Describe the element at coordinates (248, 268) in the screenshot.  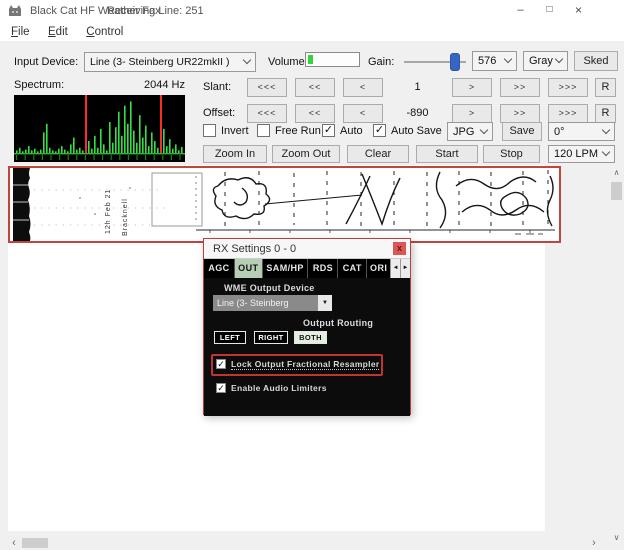
I see `tab-out: OUT` at that location.